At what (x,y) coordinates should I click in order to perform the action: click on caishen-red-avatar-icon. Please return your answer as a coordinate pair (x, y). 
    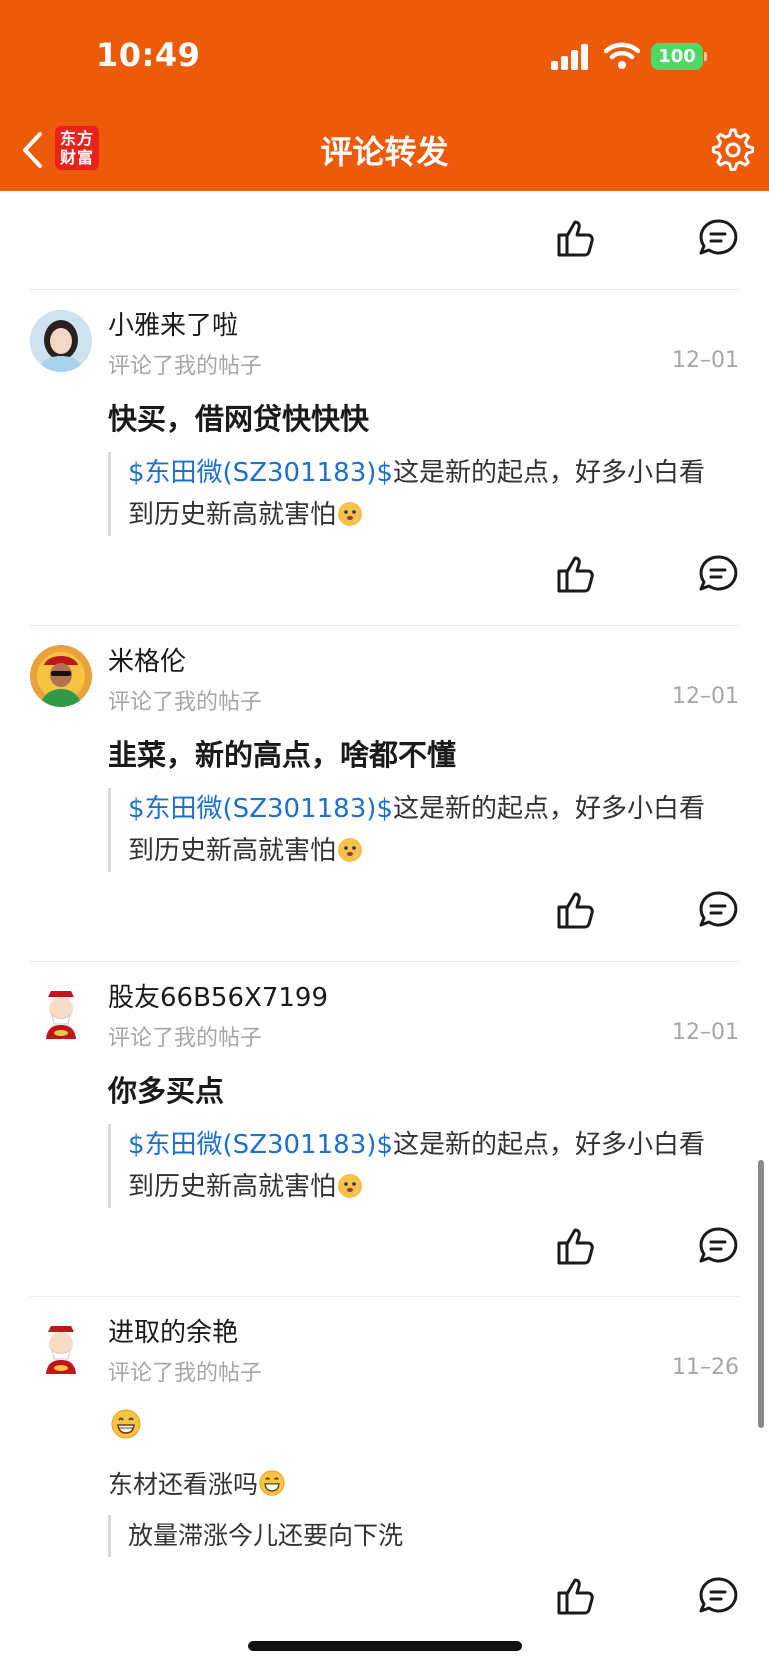
    Looking at the image, I should click on (61, 676).